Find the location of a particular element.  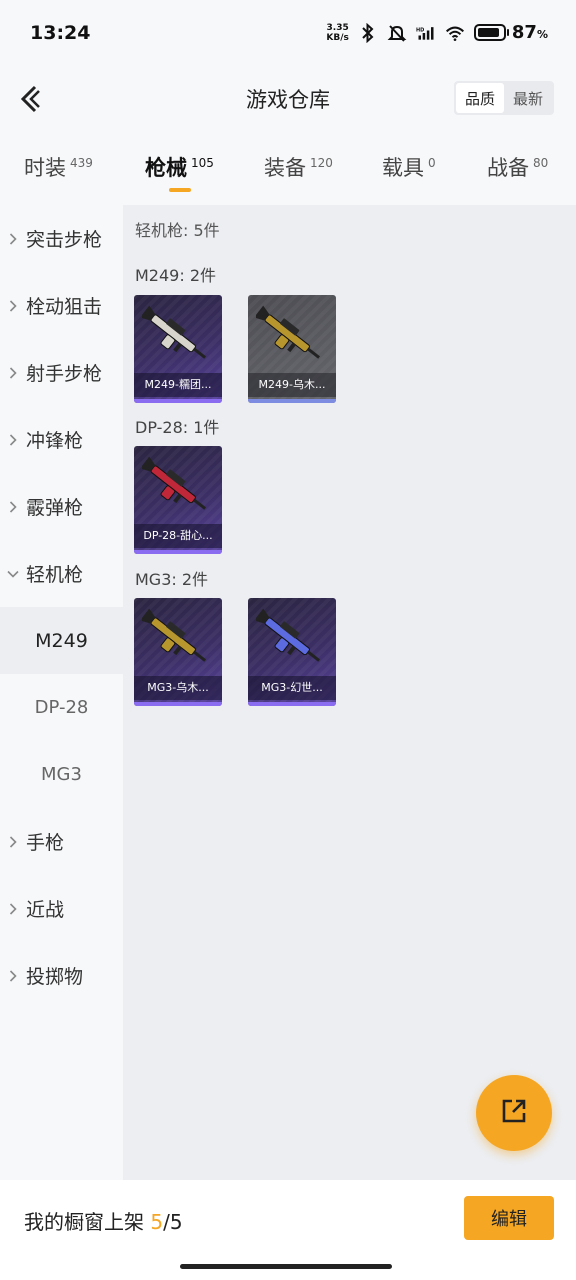

mute-bell-icon is located at coordinates (397, 33).